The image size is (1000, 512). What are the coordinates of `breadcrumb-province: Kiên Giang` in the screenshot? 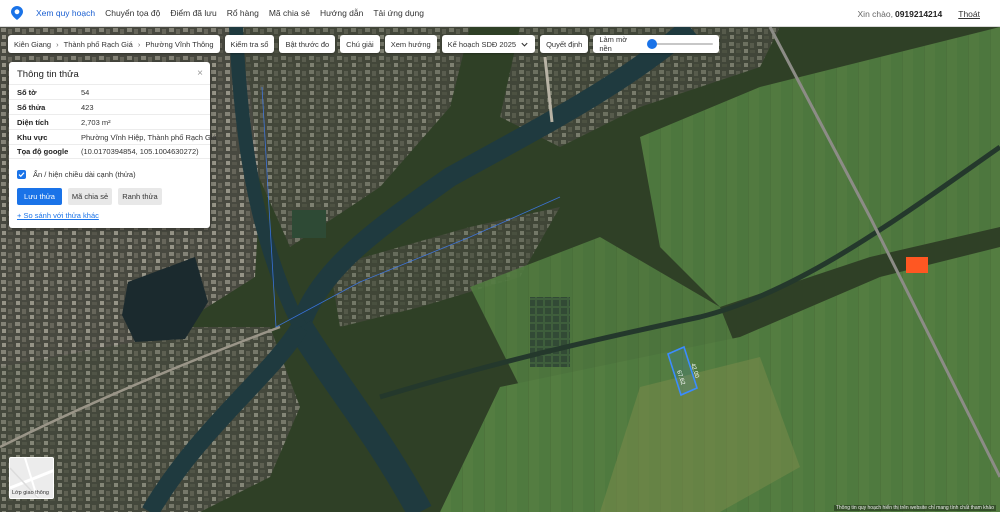 It's located at (32, 44).